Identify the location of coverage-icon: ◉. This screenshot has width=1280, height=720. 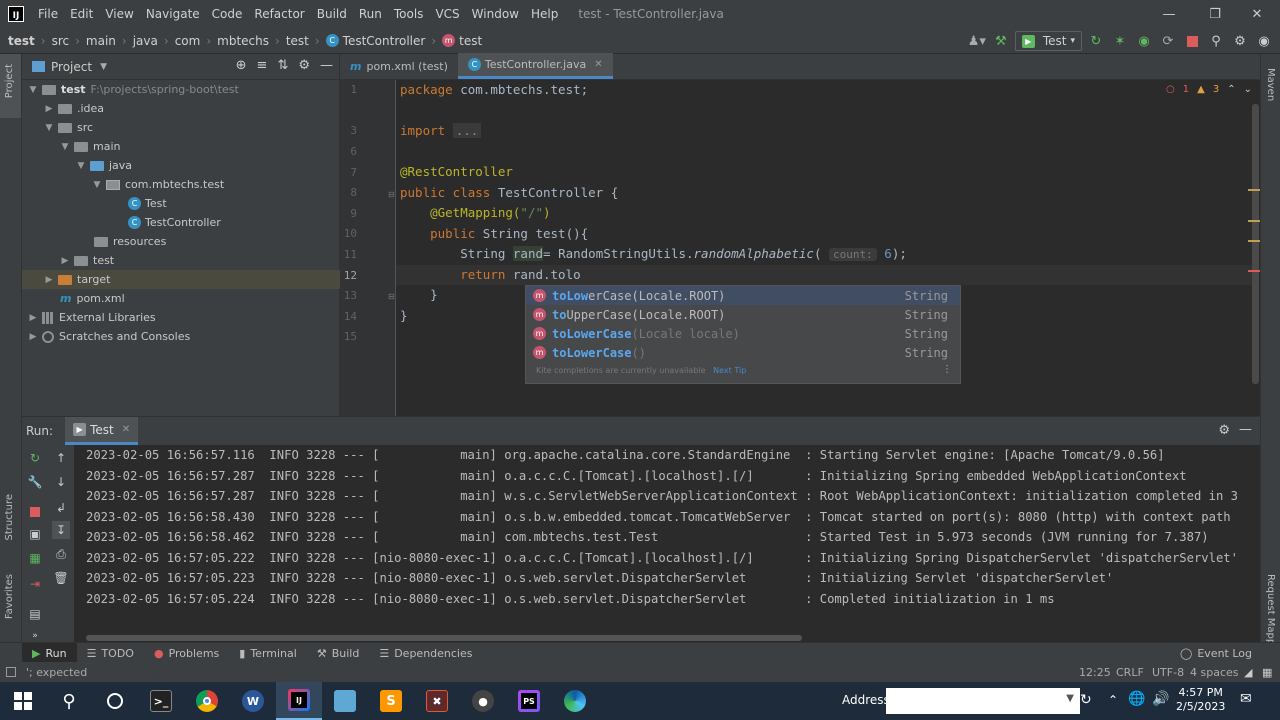
(1144, 41).